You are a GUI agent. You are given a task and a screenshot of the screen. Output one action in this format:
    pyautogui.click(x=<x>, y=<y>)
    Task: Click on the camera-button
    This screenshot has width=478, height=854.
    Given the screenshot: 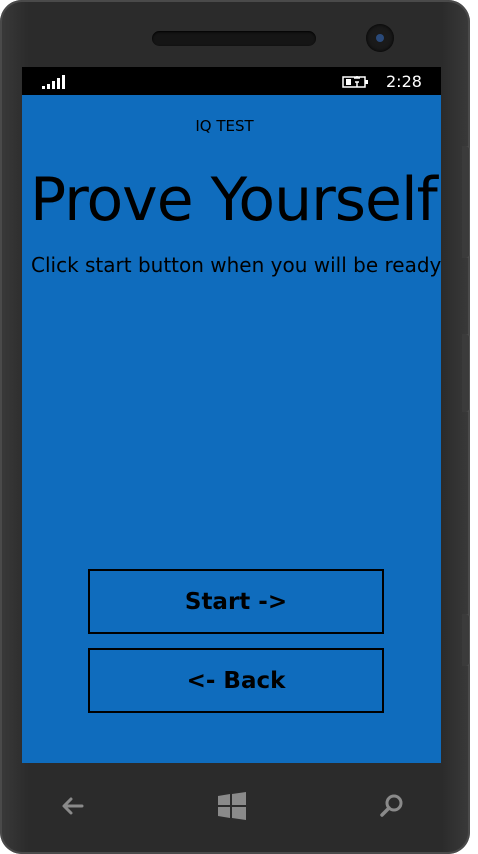 What is the action you would take?
    pyautogui.click(x=466, y=640)
    